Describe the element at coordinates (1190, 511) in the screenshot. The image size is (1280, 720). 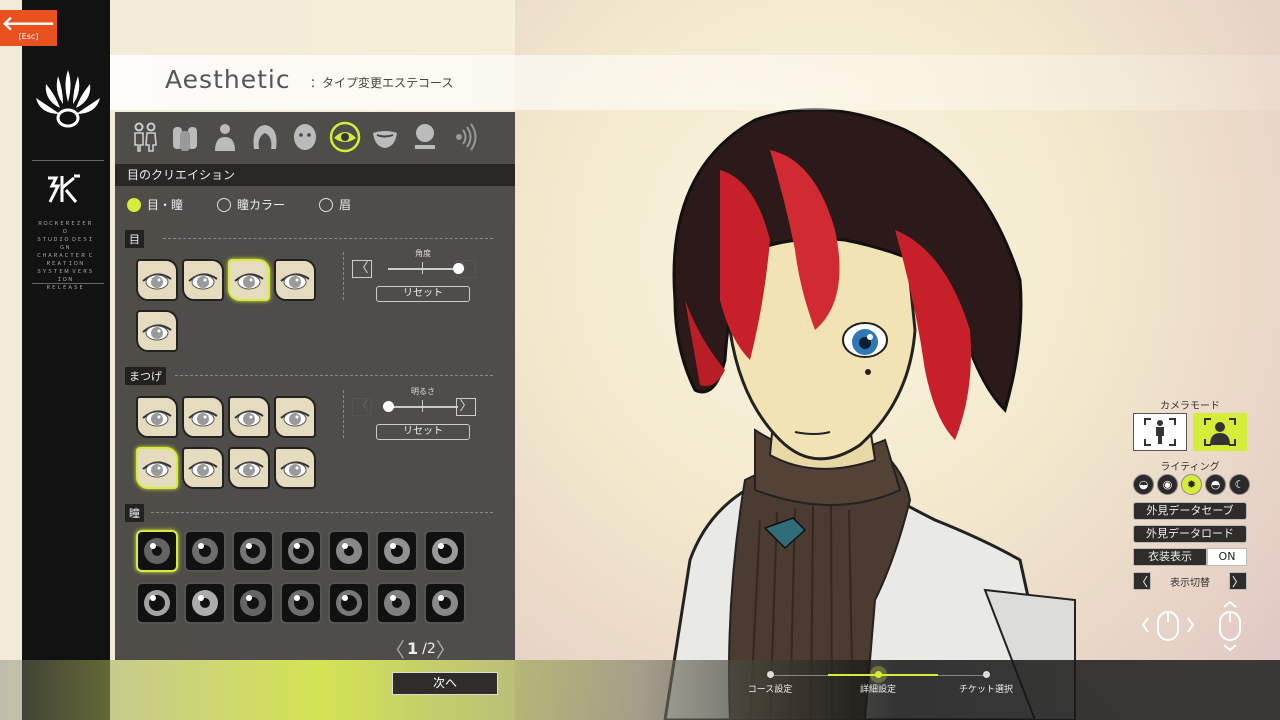
I see `appearance-save-button: 外見データセーブ` at that location.